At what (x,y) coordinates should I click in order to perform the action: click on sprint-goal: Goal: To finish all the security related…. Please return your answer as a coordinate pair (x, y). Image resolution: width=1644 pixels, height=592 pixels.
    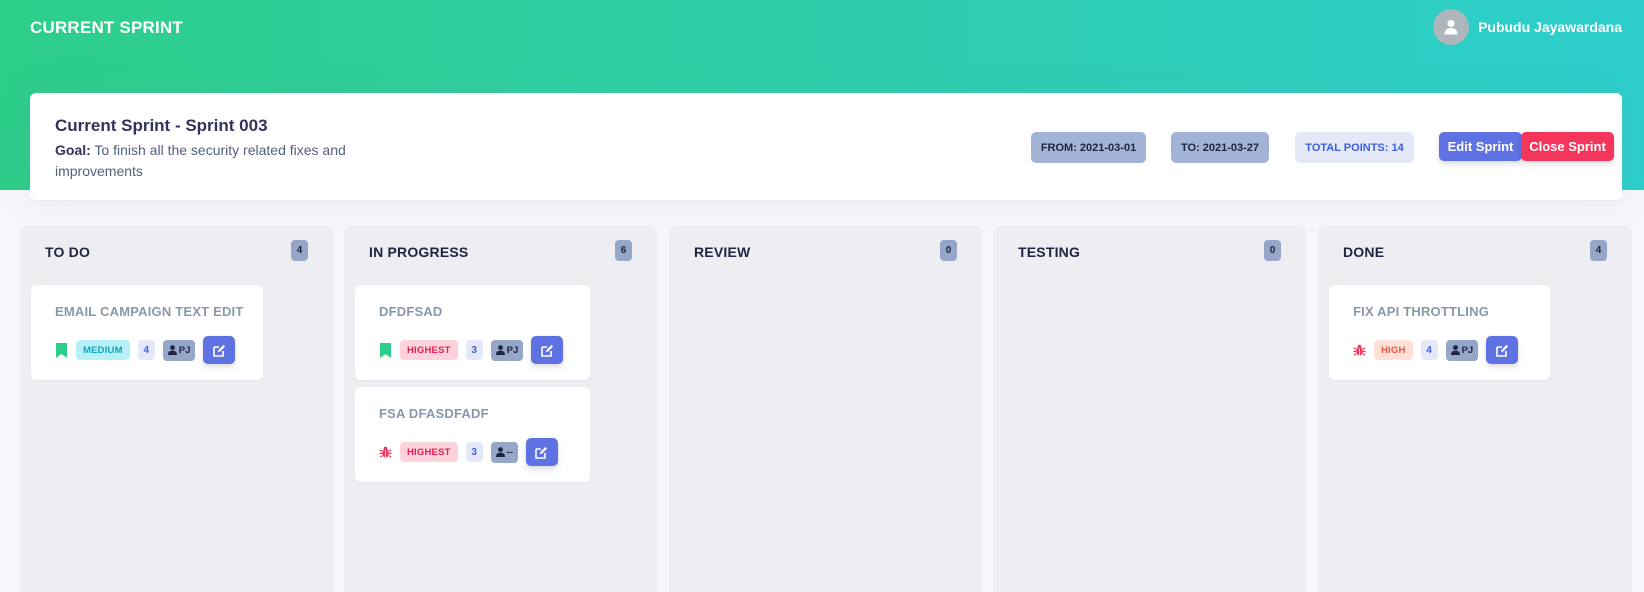
    Looking at the image, I should click on (215, 161).